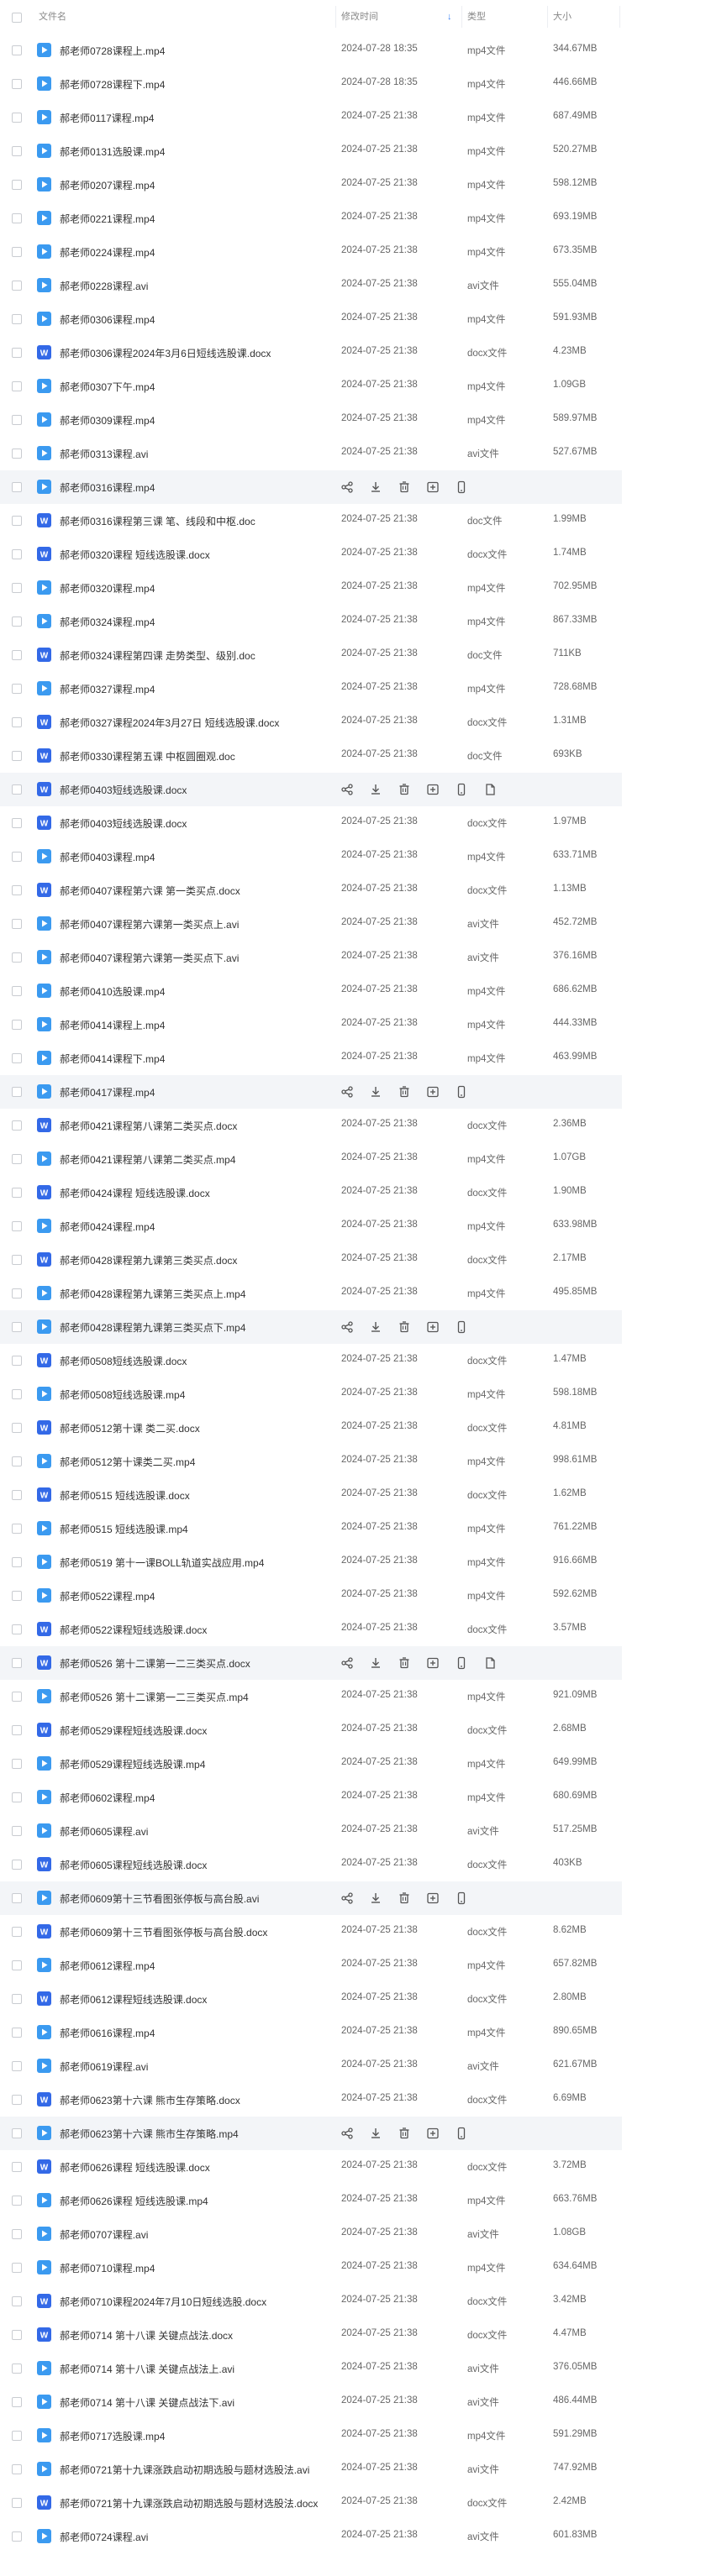 This screenshot has height=2576, width=727. Describe the element at coordinates (133, 1999) in the screenshot. I see `file-name: 郝老师0612课程短线选股课.docx` at that location.